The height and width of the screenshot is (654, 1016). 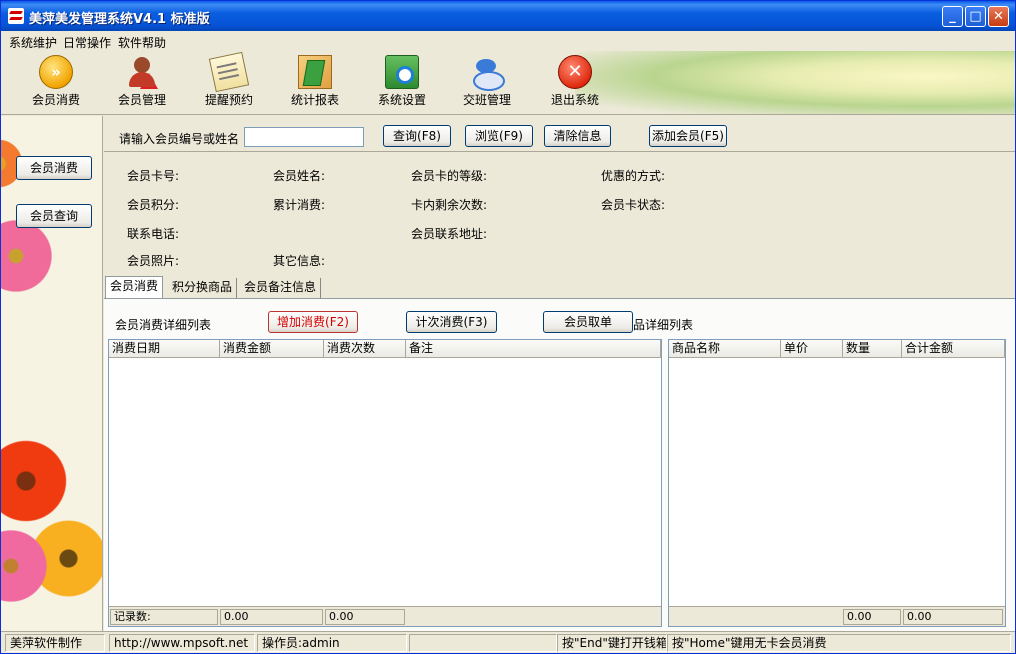 I want to click on toolbar-label: 会员管理, so click(x=141, y=100).